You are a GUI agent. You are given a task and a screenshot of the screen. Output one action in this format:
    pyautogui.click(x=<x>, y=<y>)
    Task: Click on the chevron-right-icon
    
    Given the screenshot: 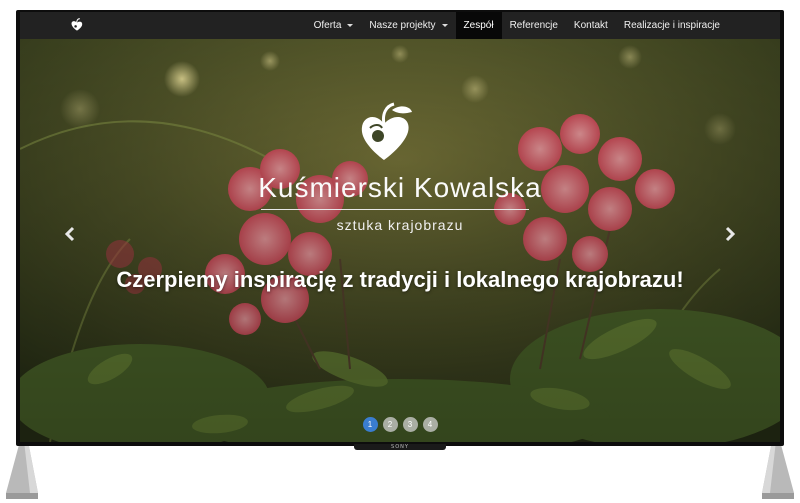 What is the action you would take?
    pyautogui.click(x=730, y=234)
    